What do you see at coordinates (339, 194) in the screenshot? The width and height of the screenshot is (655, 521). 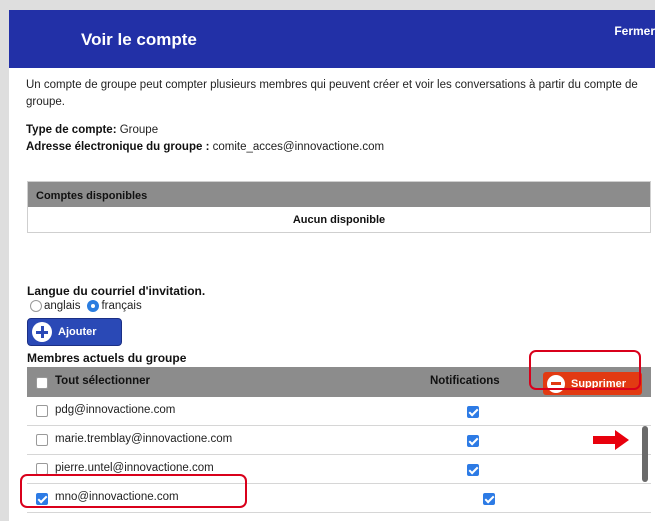 I see `available-accounts-header: Comptes disponibles` at bounding box center [339, 194].